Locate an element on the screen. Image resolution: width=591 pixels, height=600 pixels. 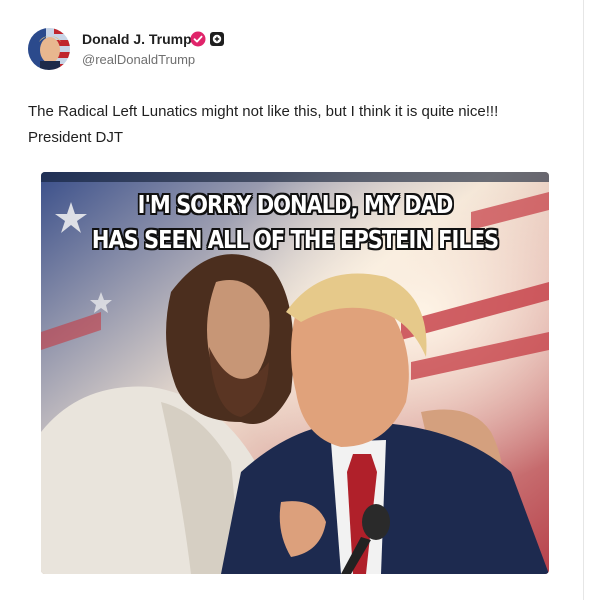
author-name: Donald J. Trump is located at coordinates (137, 39).